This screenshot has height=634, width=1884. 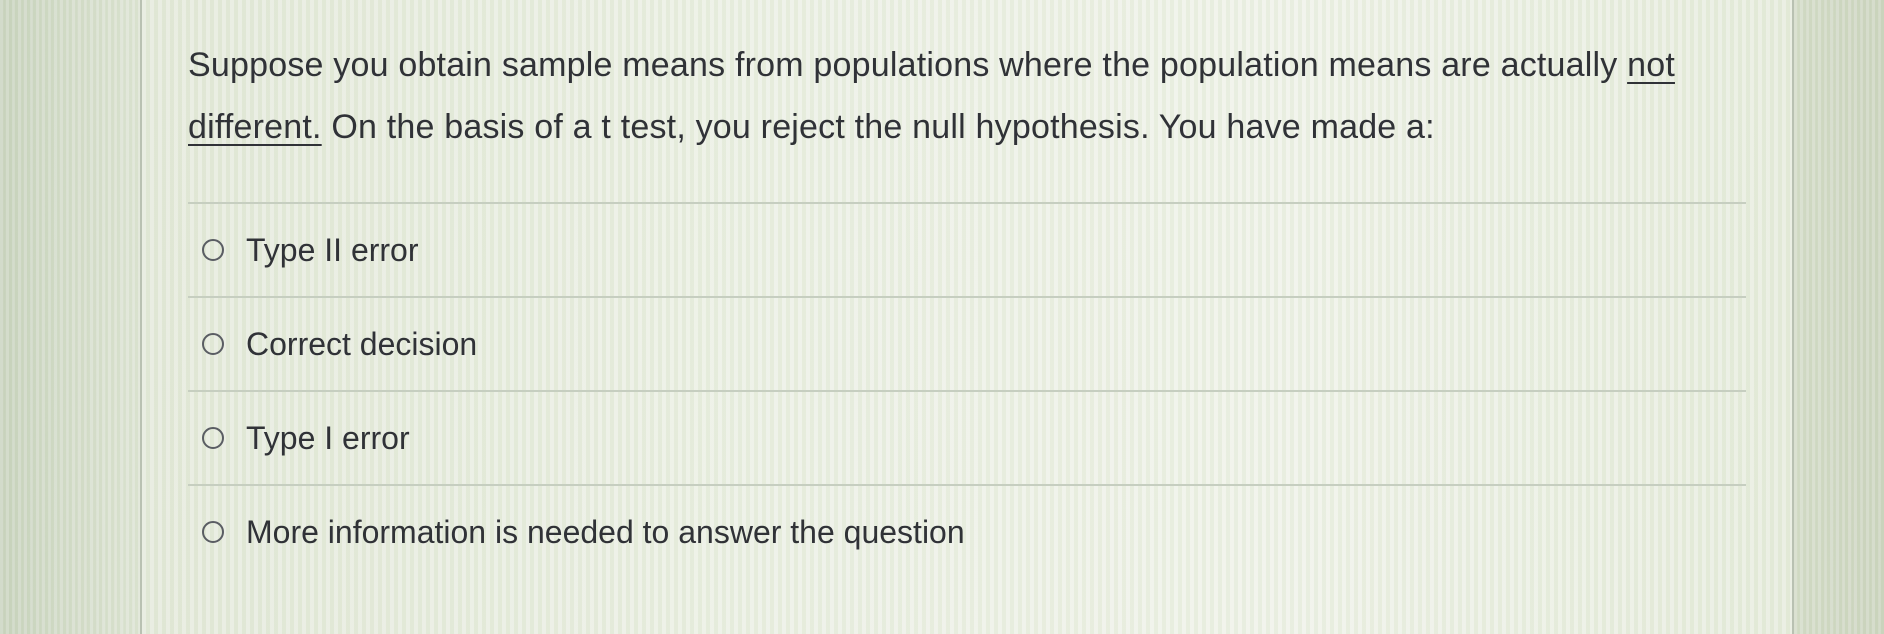 What do you see at coordinates (967, 251) in the screenshot?
I see `answer-option-type-ii-error: Type II error` at bounding box center [967, 251].